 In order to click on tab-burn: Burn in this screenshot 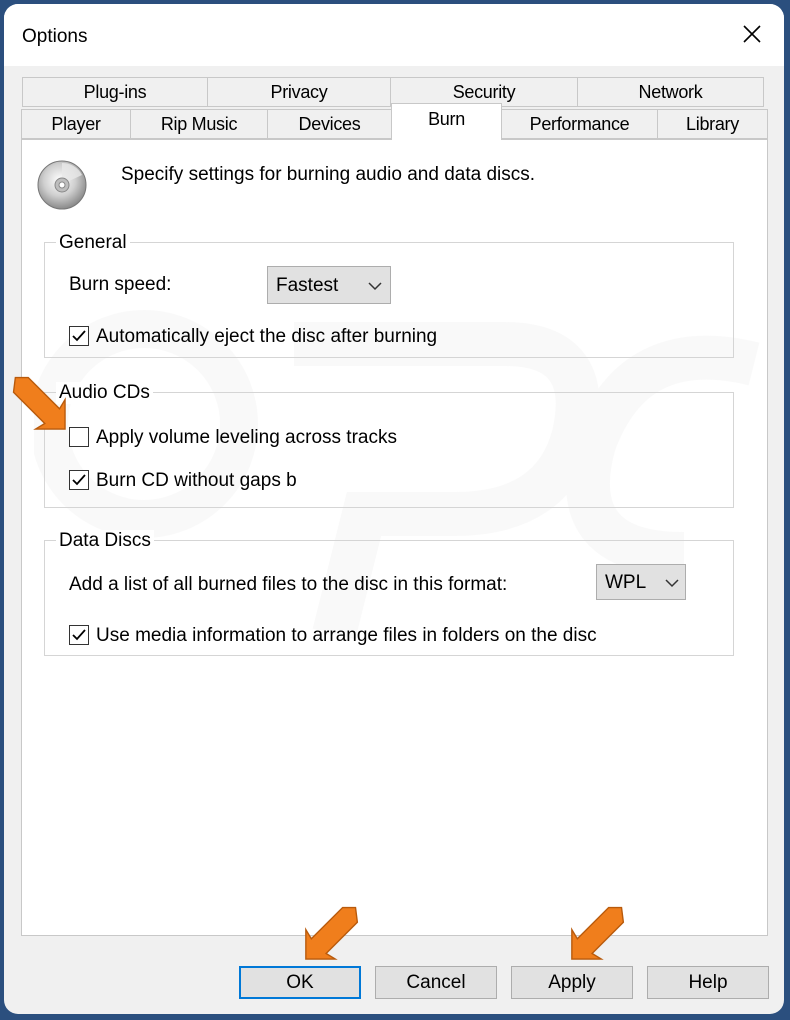, I will do `click(446, 121)`.